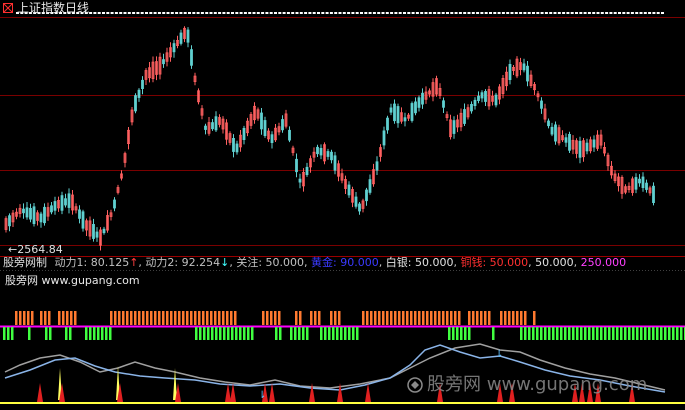 This screenshot has width=685, height=410. Describe the element at coordinates (272, 392) in the screenshot. I see `red-spike` at that location.